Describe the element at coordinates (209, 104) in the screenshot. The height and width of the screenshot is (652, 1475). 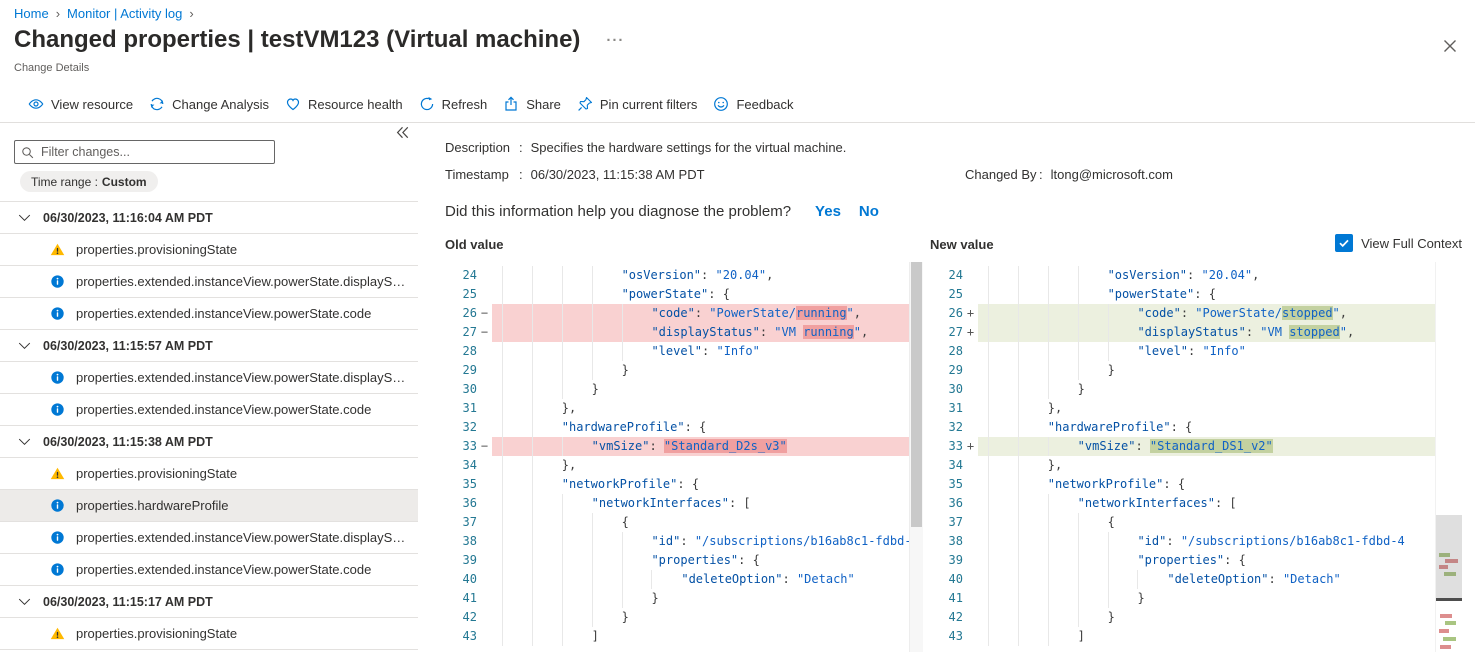
I see `toolbar-change-analysis: Change Analysis` at that location.